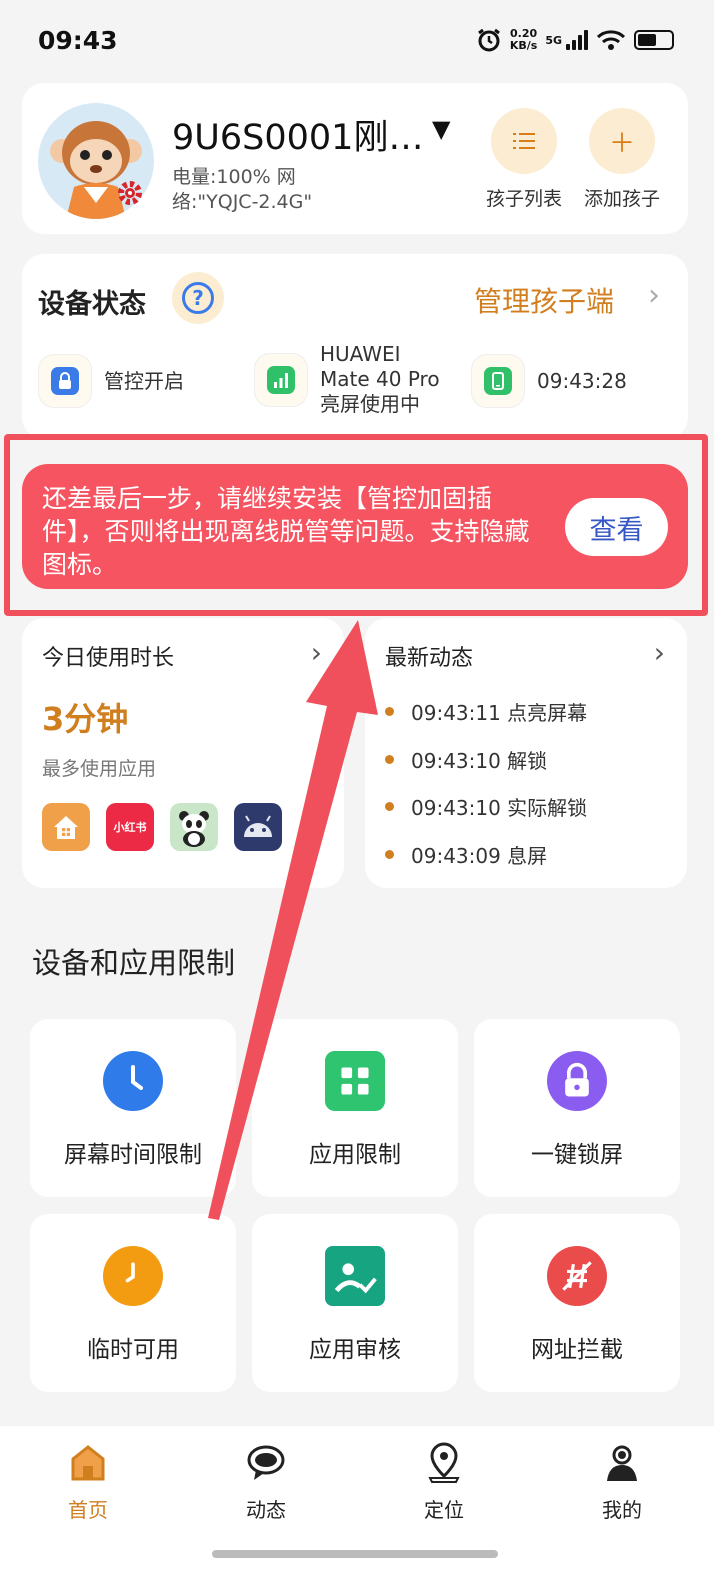 This screenshot has height=1572, width=714. Describe the element at coordinates (355, 1155) in the screenshot. I see `tile-label: 应用限制` at that location.